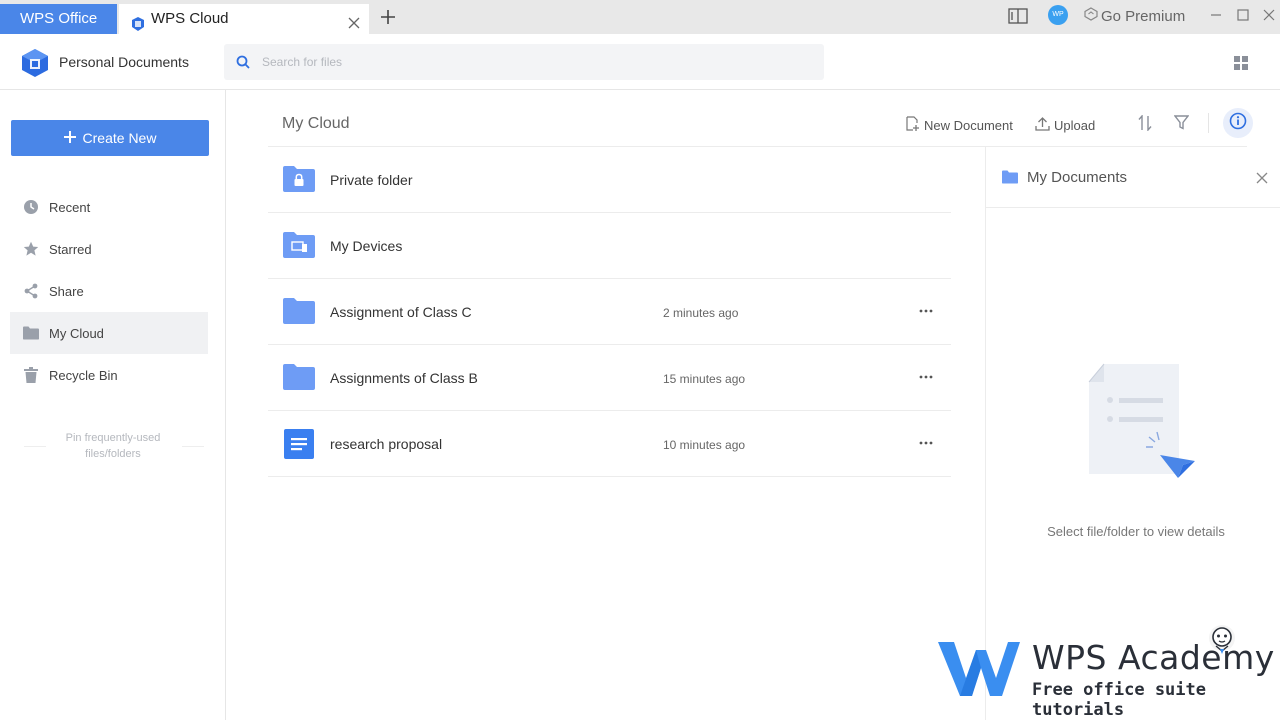 This screenshot has height=720, width=1280. Describe the element at coordinates (113, 446) in the screenshot. I see `pin-hint: Pin frequently-used files/folders` at that location.